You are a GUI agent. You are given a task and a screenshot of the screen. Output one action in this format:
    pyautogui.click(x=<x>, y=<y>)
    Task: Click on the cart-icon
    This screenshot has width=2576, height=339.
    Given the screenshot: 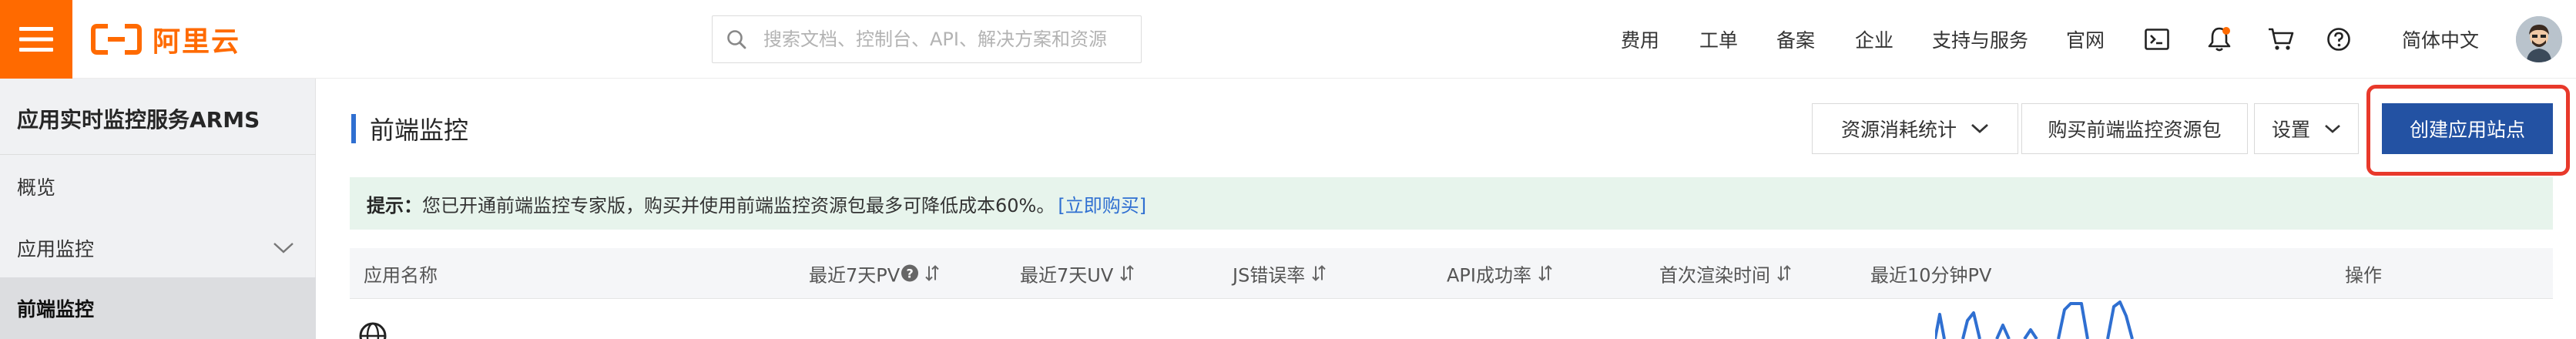 What is the action you would take?
    pyautogui.click(x=2281, y=39)
    